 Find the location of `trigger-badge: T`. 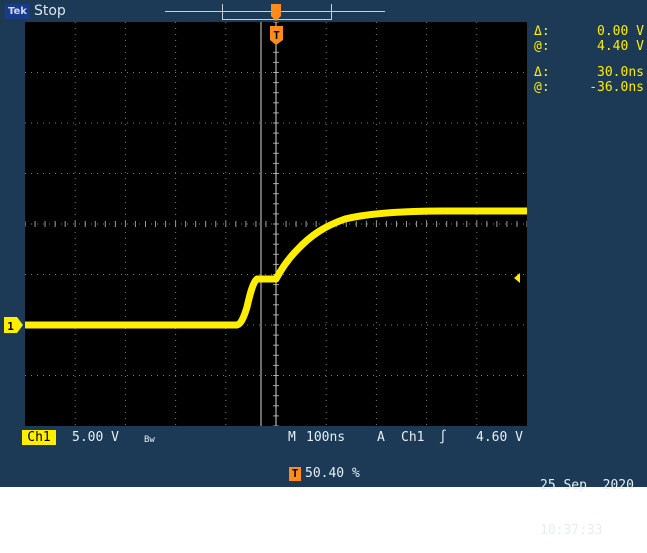

trigger-badge: T is located at coordinates (295, 474).